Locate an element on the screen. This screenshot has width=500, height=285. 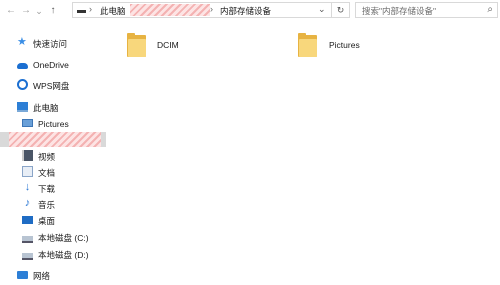
nav-desktop: 桌面 is located at coordinates (38, 220).